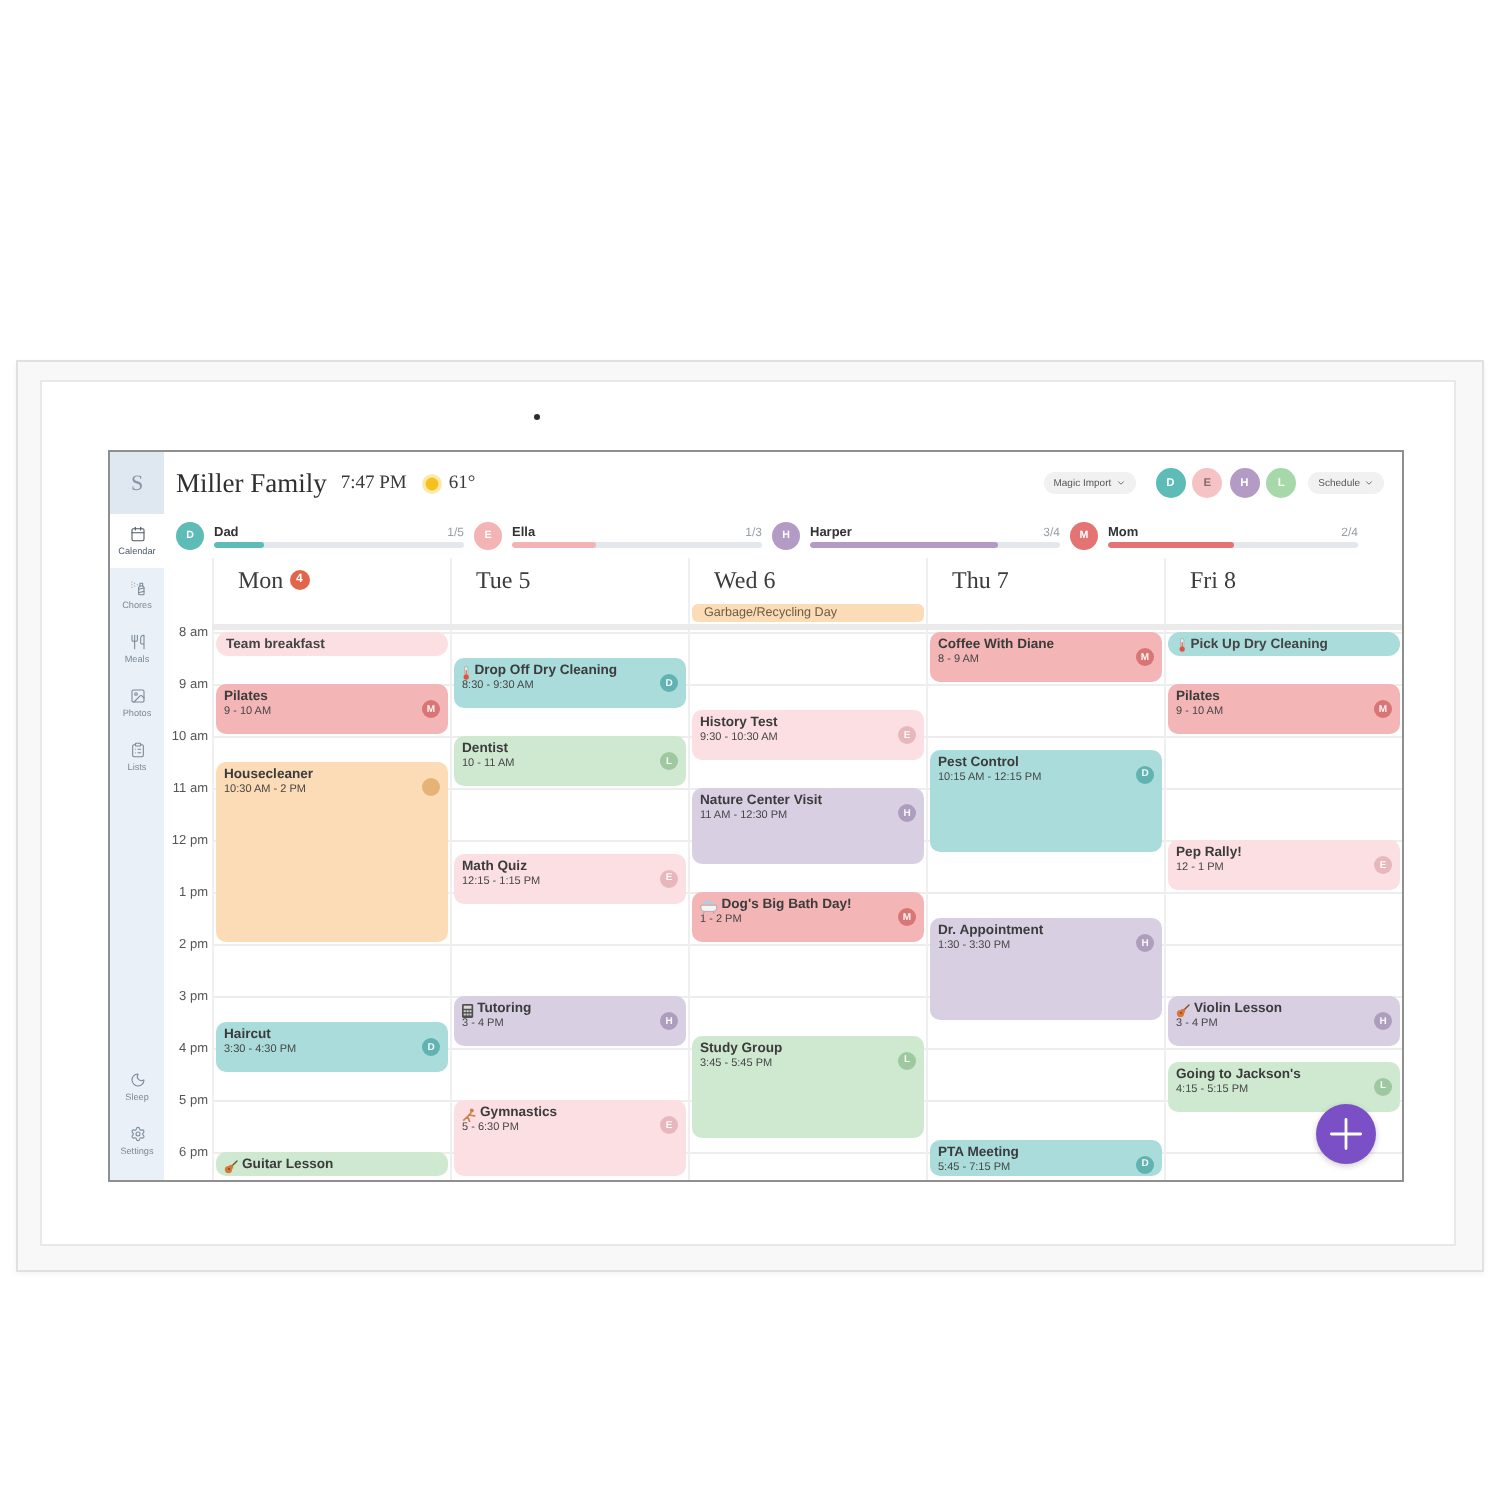 The image size is (1500, 1500). I want to click on plus-icon, so click(1346, 1134).